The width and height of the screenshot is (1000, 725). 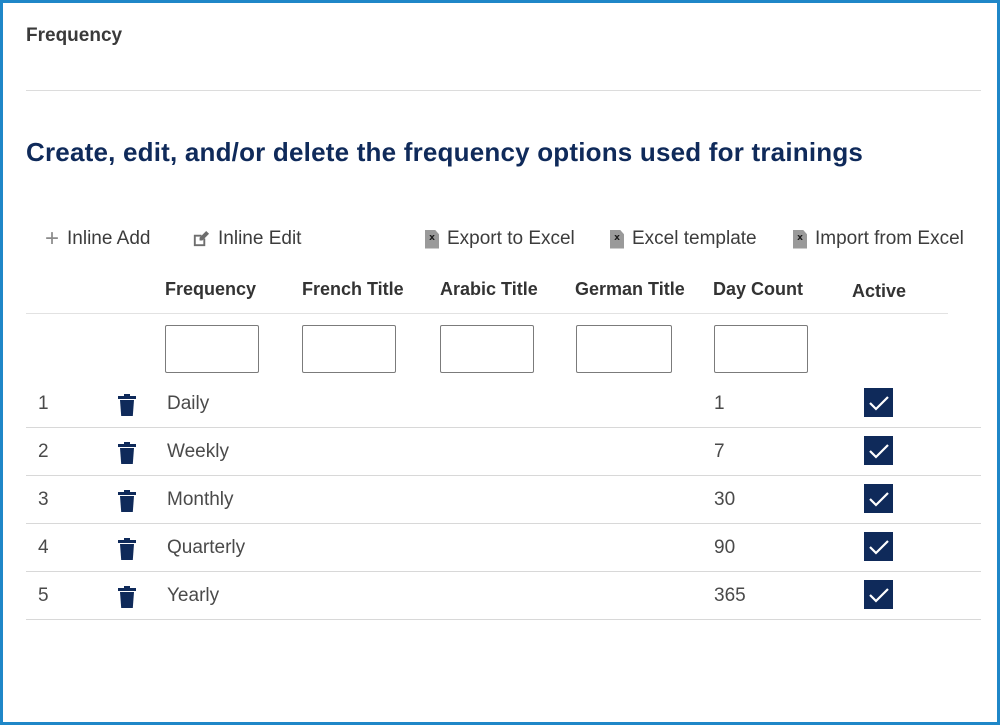 I want to click on inline-edit-label: Inline Edit, so click(x=260, y=238).